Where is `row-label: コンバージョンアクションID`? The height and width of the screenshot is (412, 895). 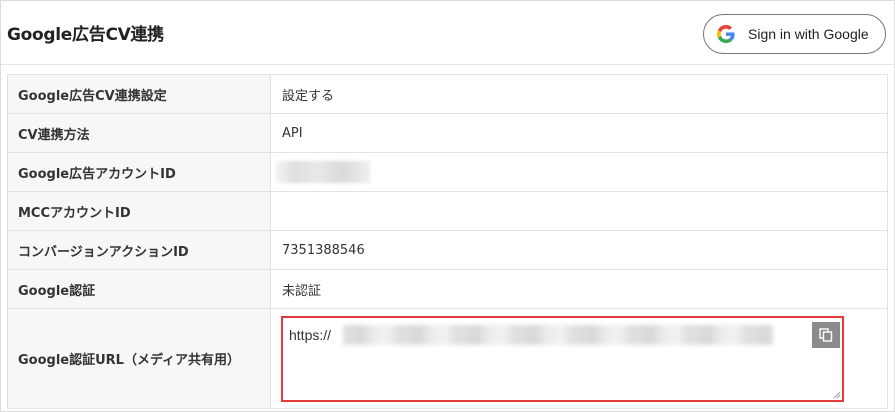 row-label: コンバージョンアクションID is located at coordinates (139, 250).